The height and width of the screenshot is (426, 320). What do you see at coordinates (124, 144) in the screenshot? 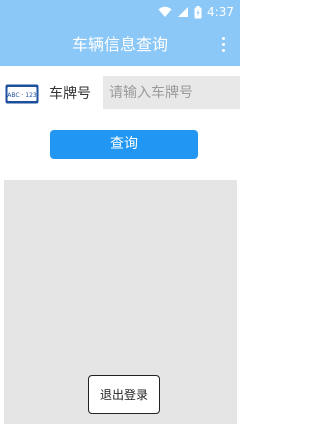
I see `query-button: 查询` at bounding box center [124, 144].